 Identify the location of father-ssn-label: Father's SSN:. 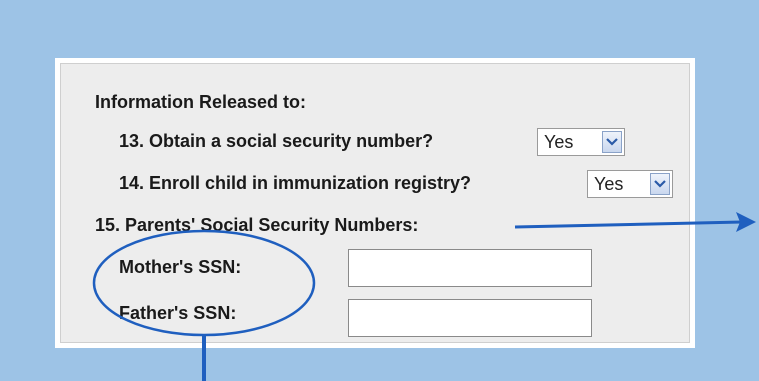
(178, 313).